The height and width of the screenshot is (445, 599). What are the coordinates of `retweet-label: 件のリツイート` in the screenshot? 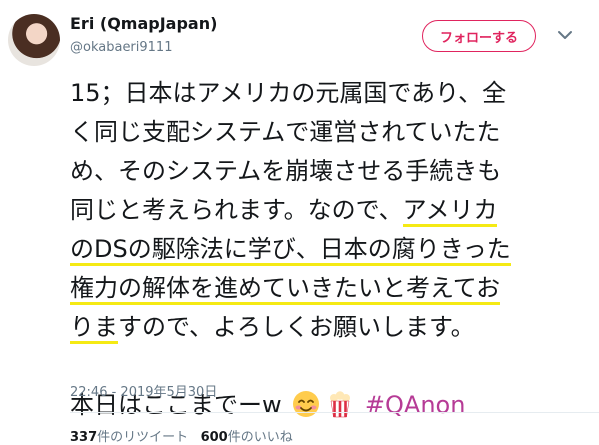 It's located at (143, 437).